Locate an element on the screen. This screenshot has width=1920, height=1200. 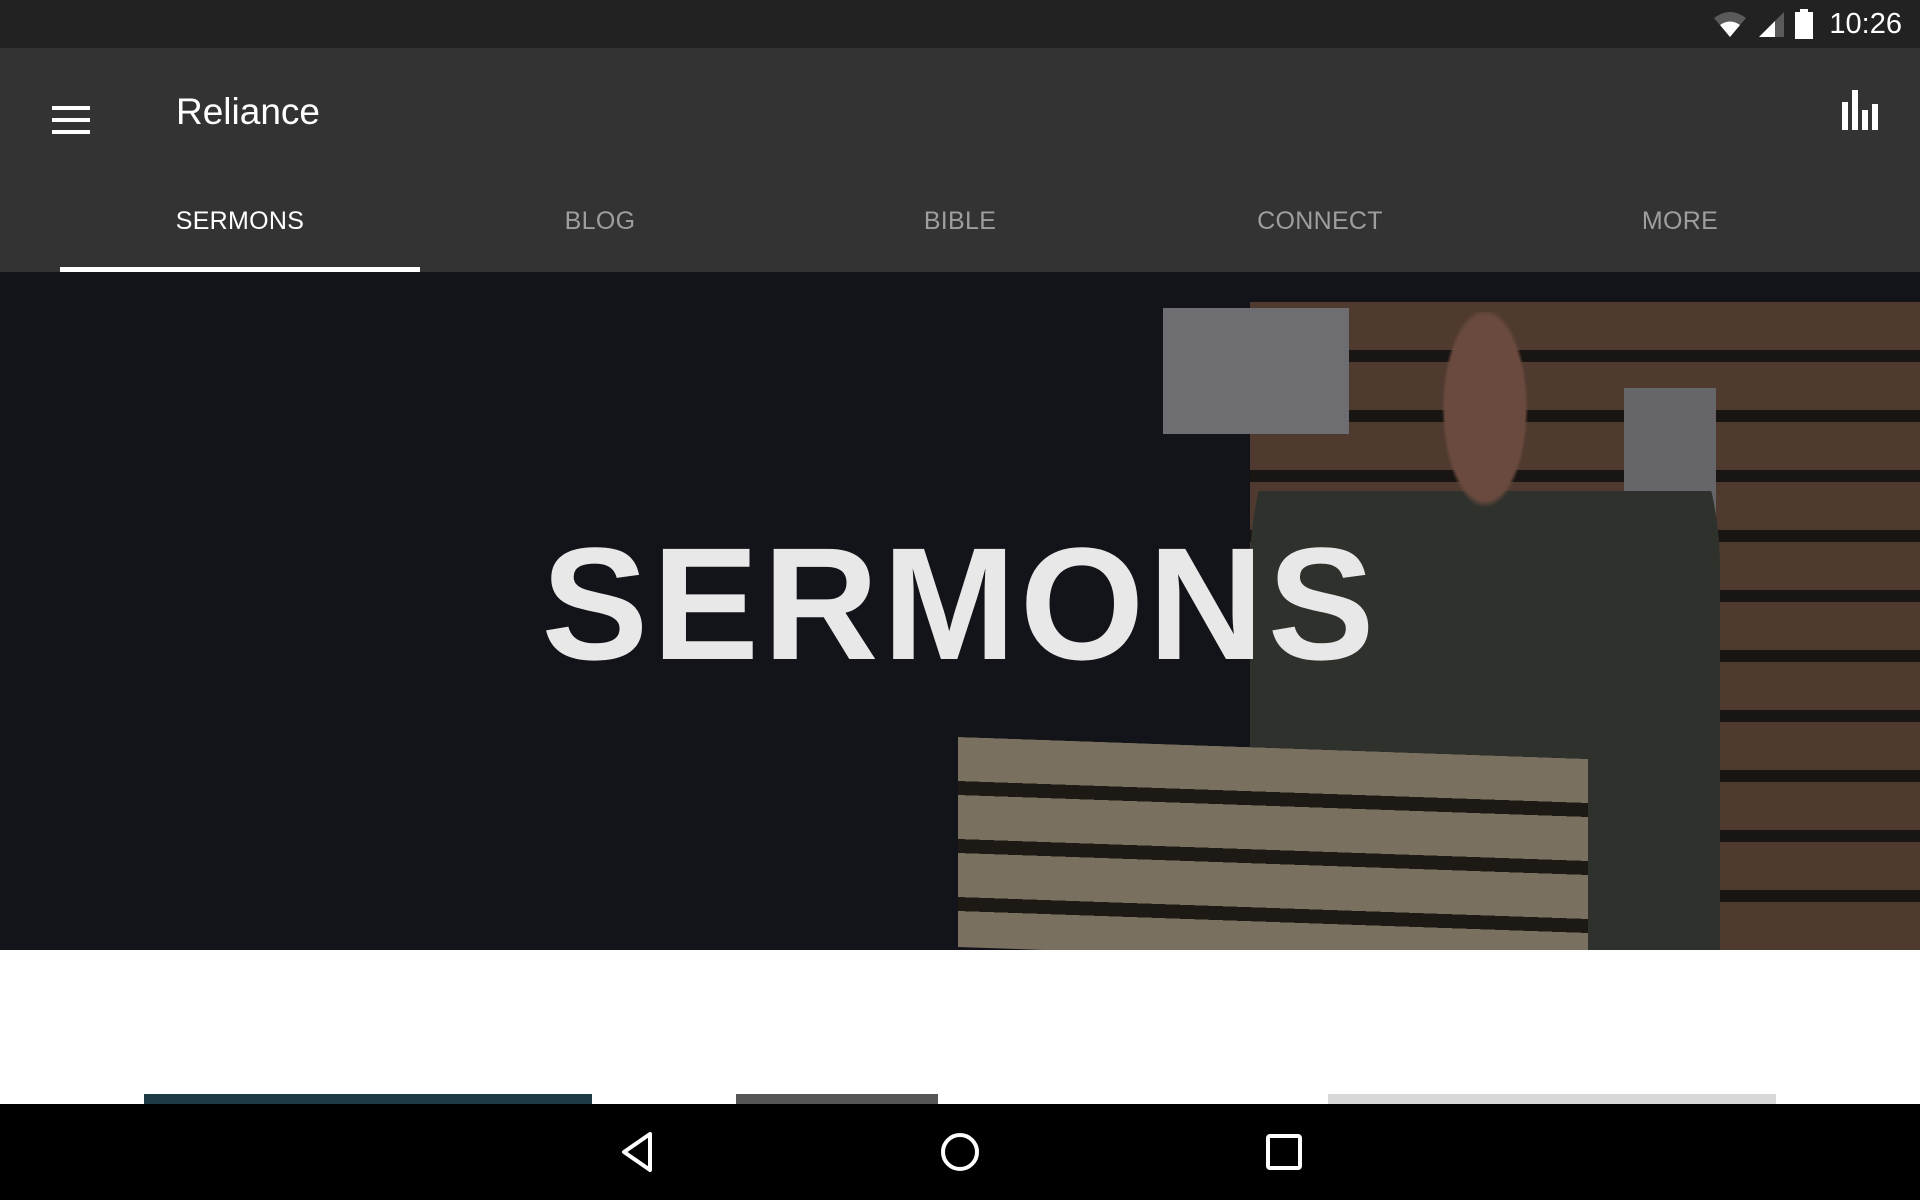
tab-blog: BLOG is located at coordinates (600, 221).